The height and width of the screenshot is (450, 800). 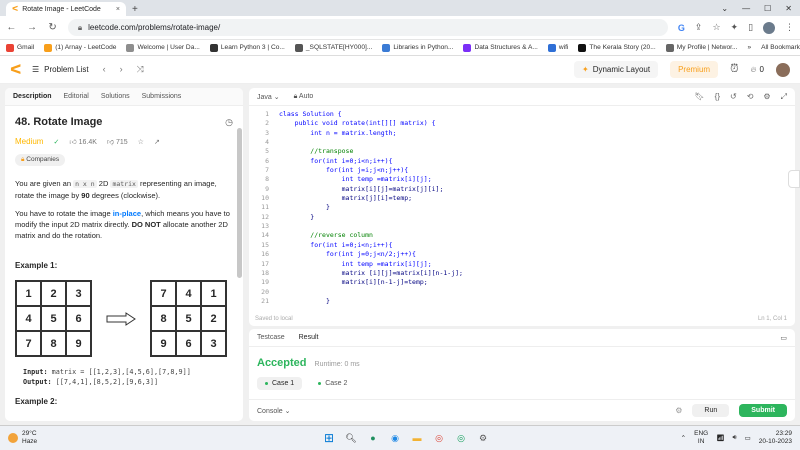 What do you see at coordinates (140, 69) in the screenshot?
I see `shuffle-icon: ⤨` at bounding box center [140, 69].